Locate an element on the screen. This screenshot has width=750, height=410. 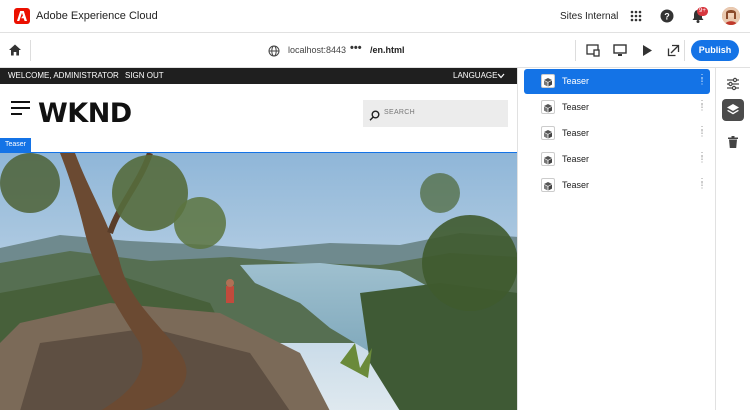
apps-grid-icon is located at coordinates (636, 16).